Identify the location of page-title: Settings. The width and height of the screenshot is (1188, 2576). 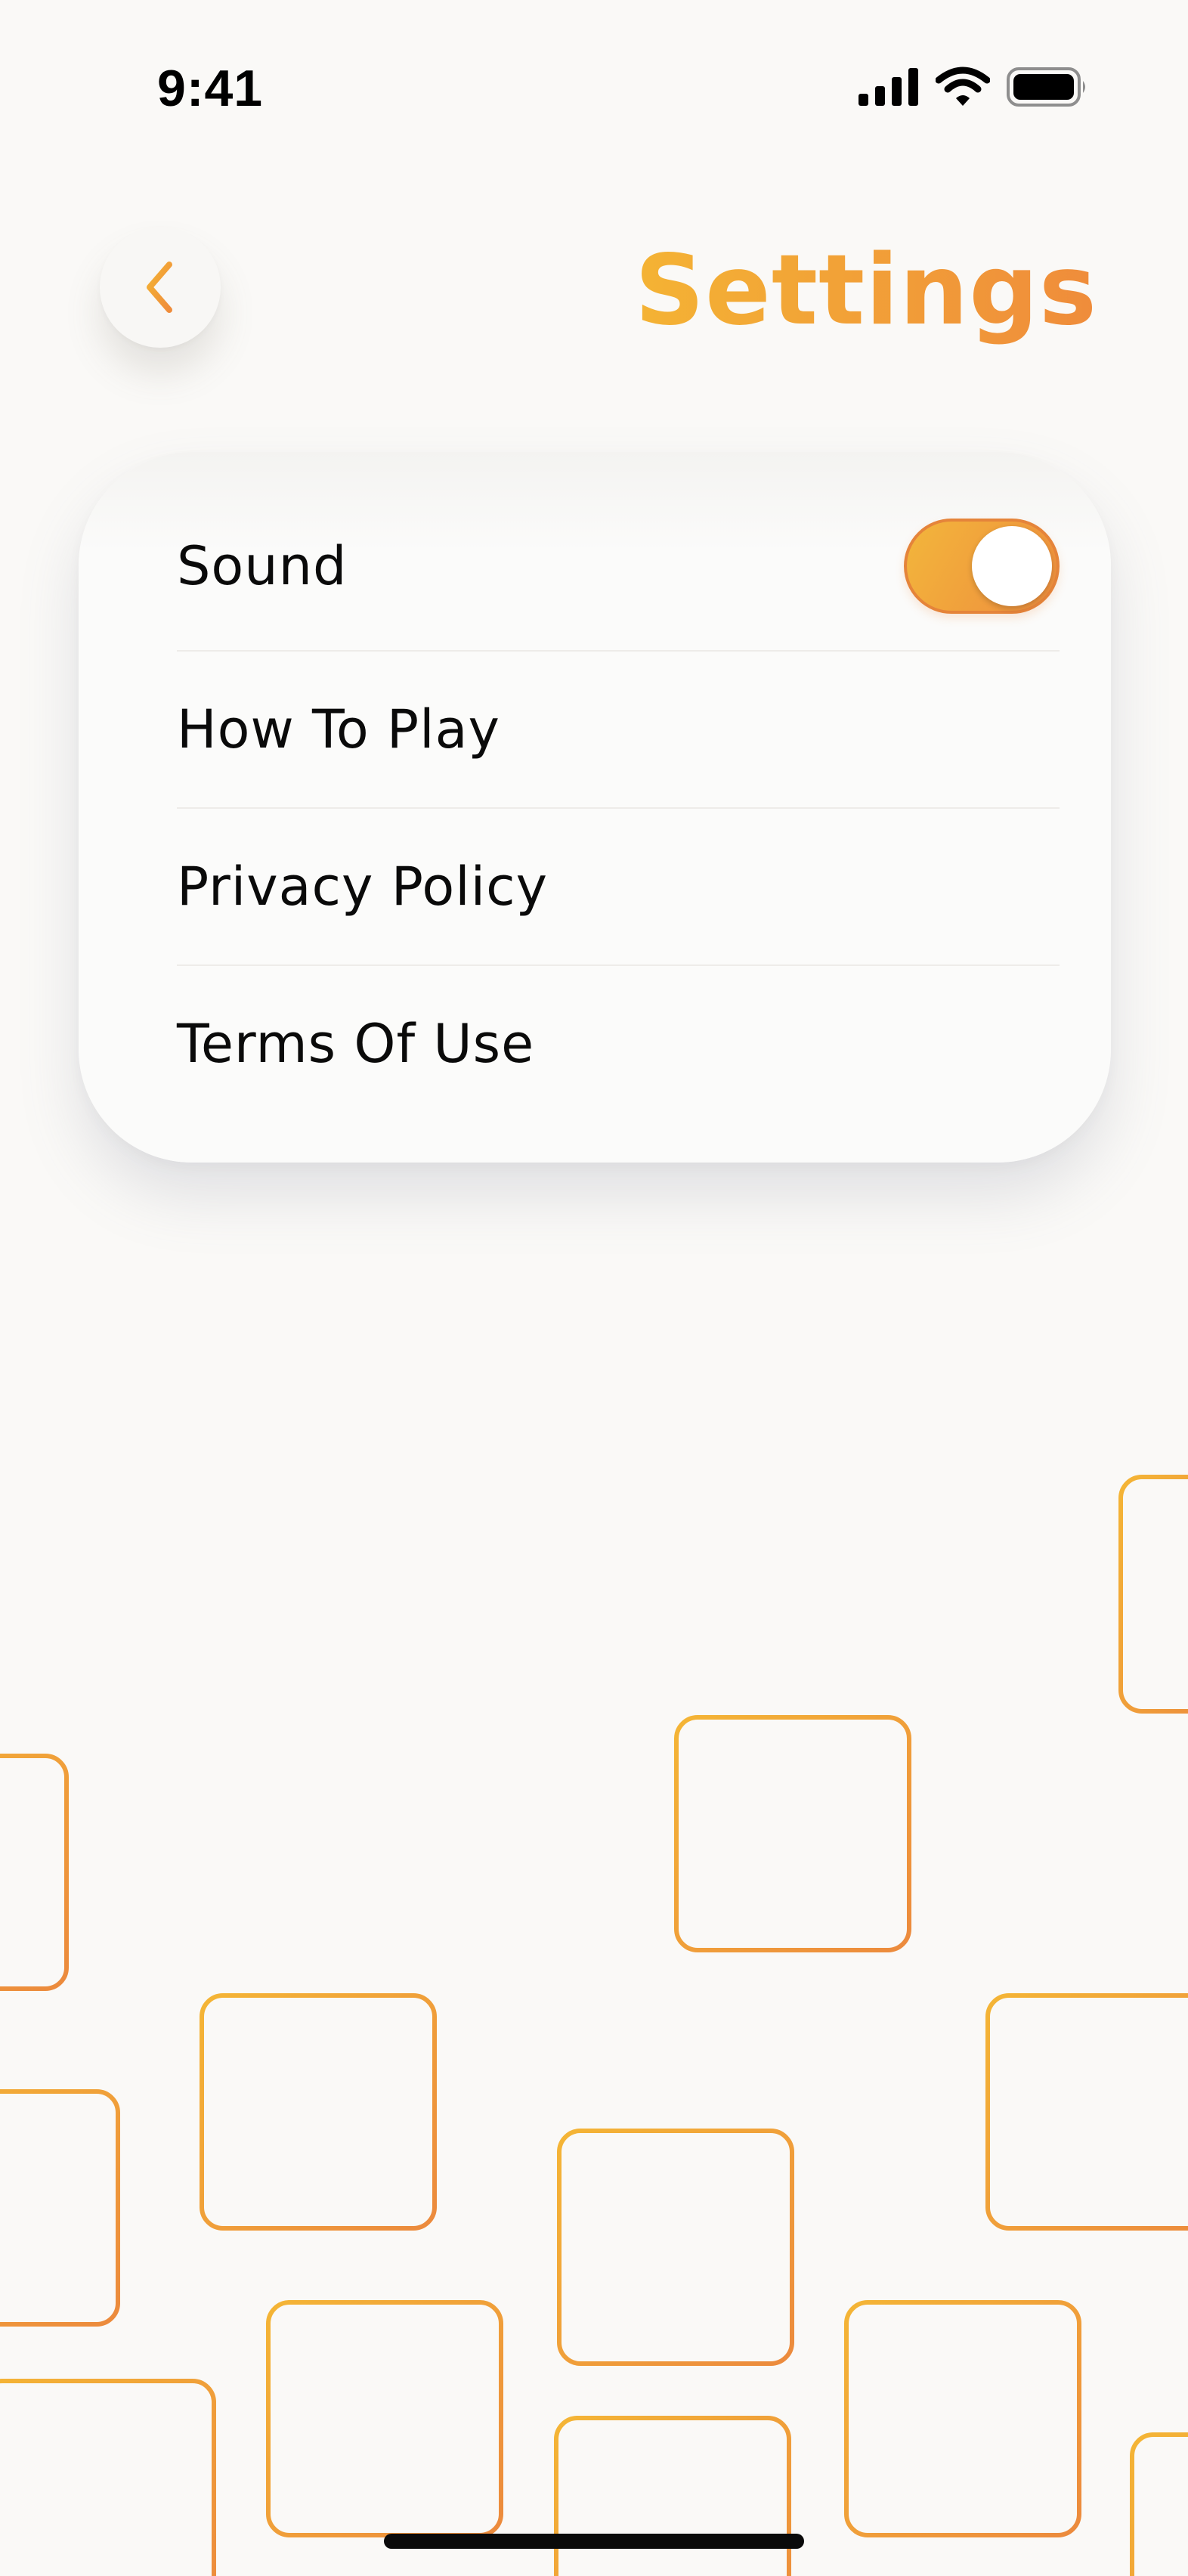
(866, 291).